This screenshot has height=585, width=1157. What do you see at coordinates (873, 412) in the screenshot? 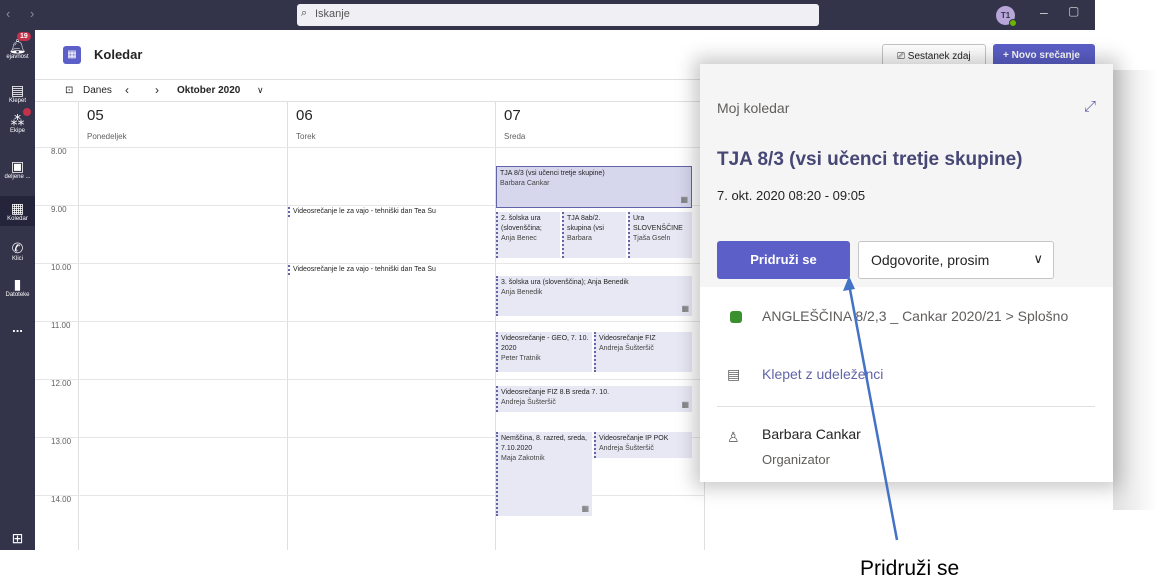
I see `arrow-line` at bounding box center [873, 412].